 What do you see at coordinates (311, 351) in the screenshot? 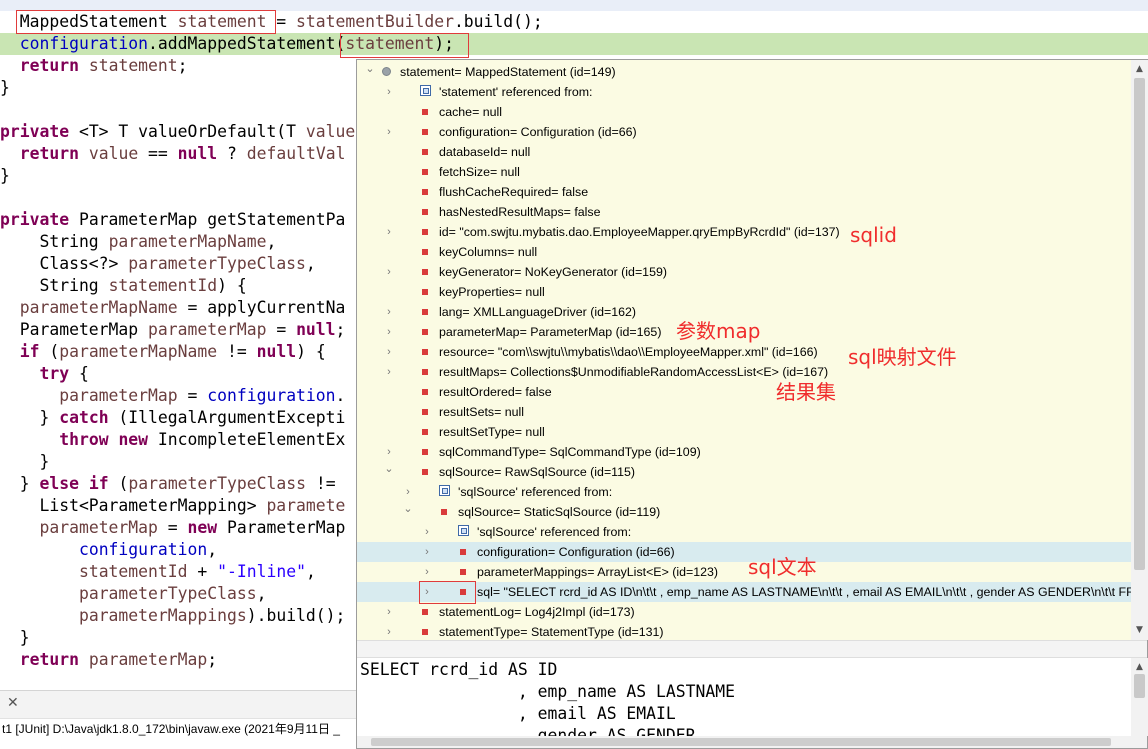
I see `code-token: ) {` at bounding box center [311, 351].